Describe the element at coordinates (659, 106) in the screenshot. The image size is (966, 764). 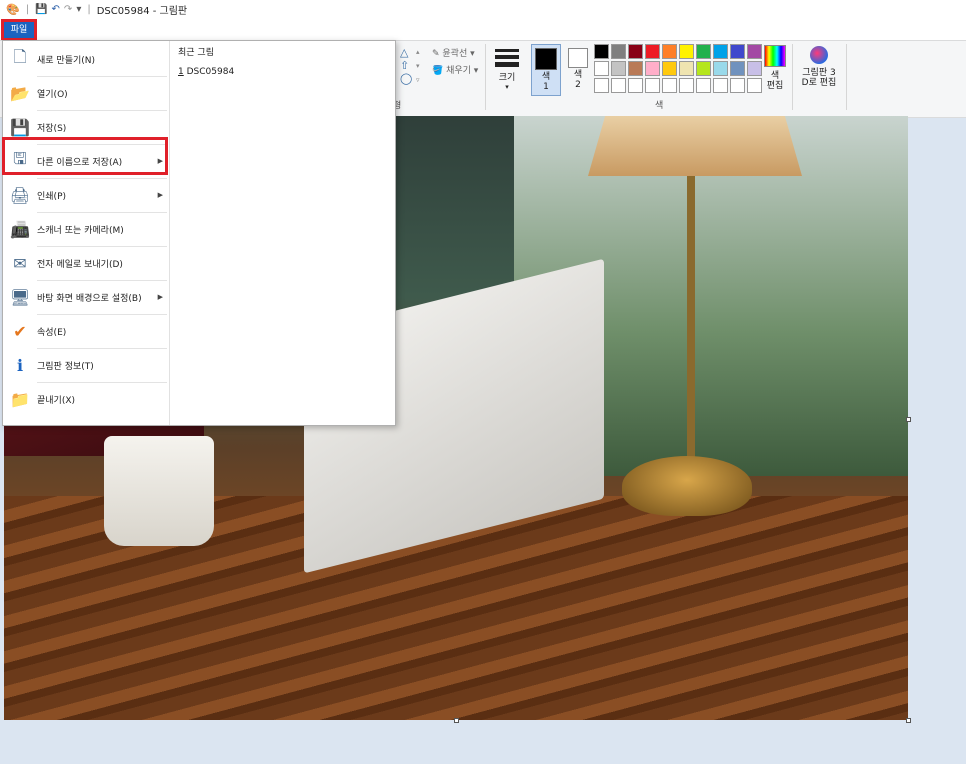
I see `colors-group-label: 색` at that location.